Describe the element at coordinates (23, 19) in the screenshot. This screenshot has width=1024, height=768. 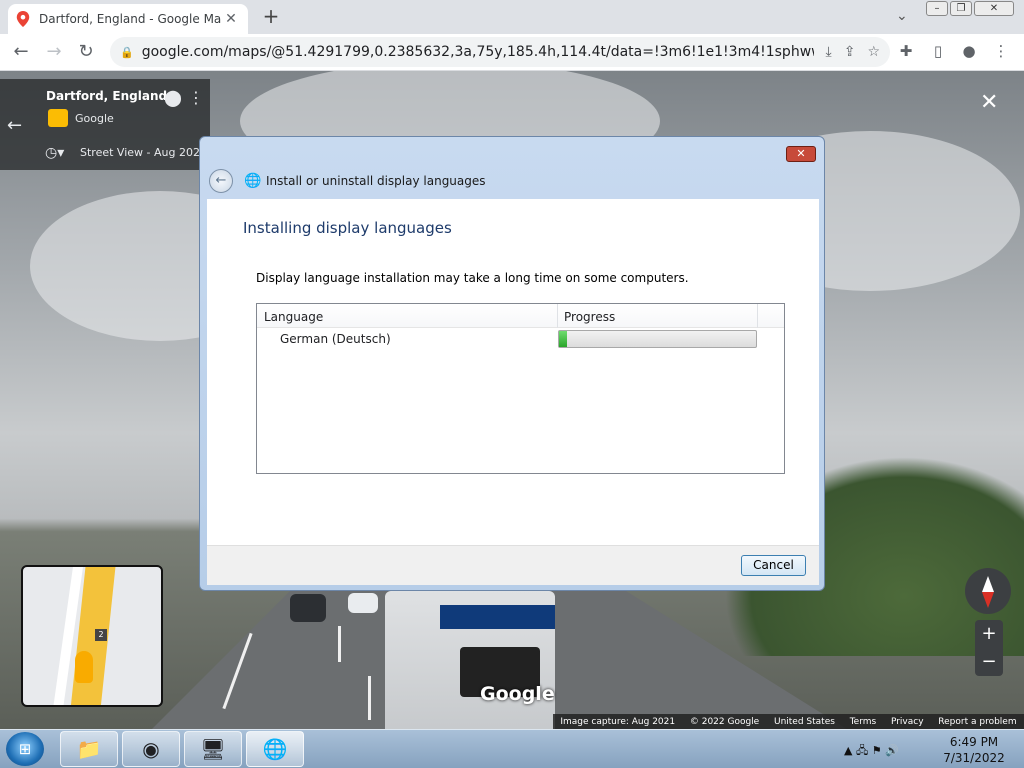
I see `google-maps-favicon-icon` at that location.